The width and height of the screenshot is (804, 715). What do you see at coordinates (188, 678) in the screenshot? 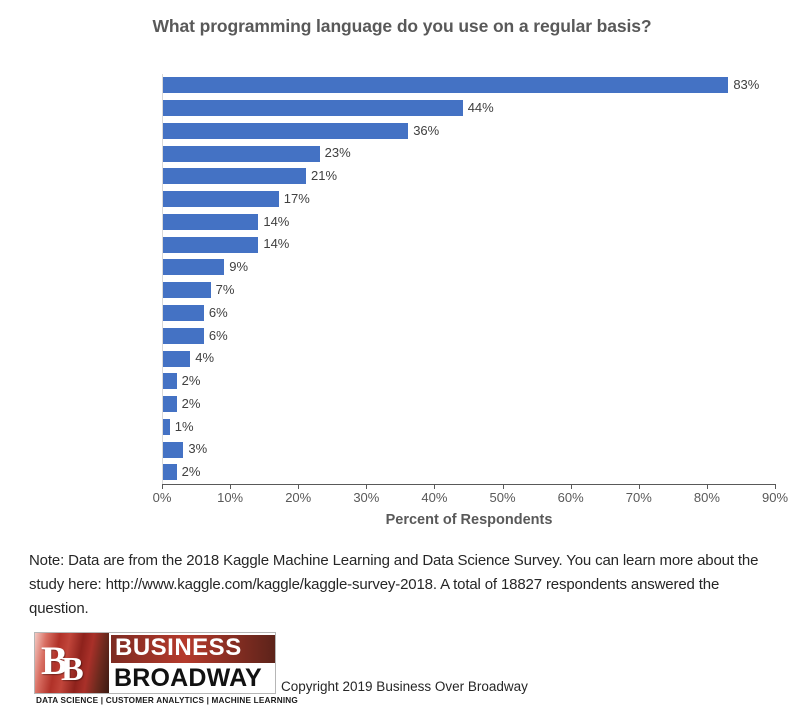
I see `logo-word-broadway-text: BROADWAY` at bounding box center [188, 678].